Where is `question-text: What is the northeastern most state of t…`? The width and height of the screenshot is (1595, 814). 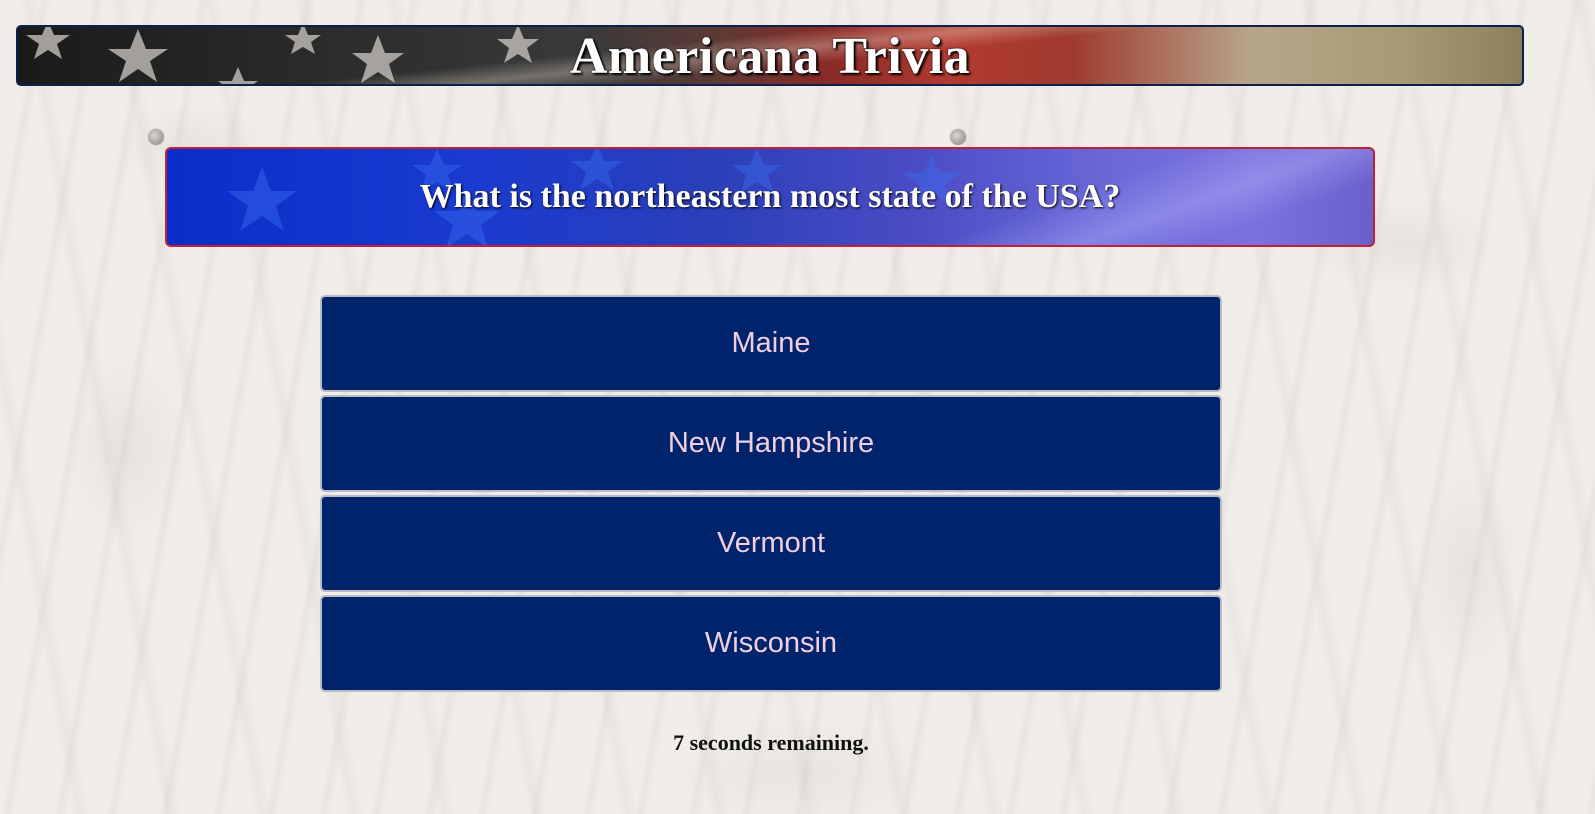
question-text: What is the northeastern most state of t… is located at coordinates (770, 196).